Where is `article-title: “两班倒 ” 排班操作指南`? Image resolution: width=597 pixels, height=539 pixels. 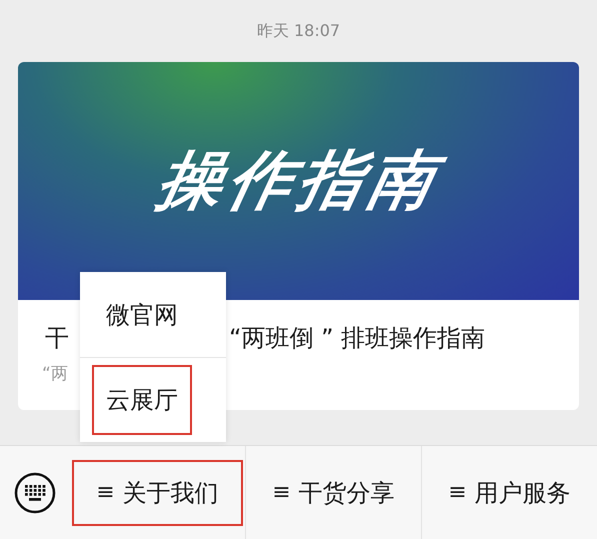
article-title: “两班倒 ” 排班操作指南 is located at coordinates (357, 338).